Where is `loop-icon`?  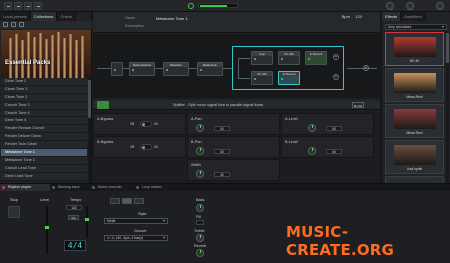
loop-icon is located at coordinates (139, 201).